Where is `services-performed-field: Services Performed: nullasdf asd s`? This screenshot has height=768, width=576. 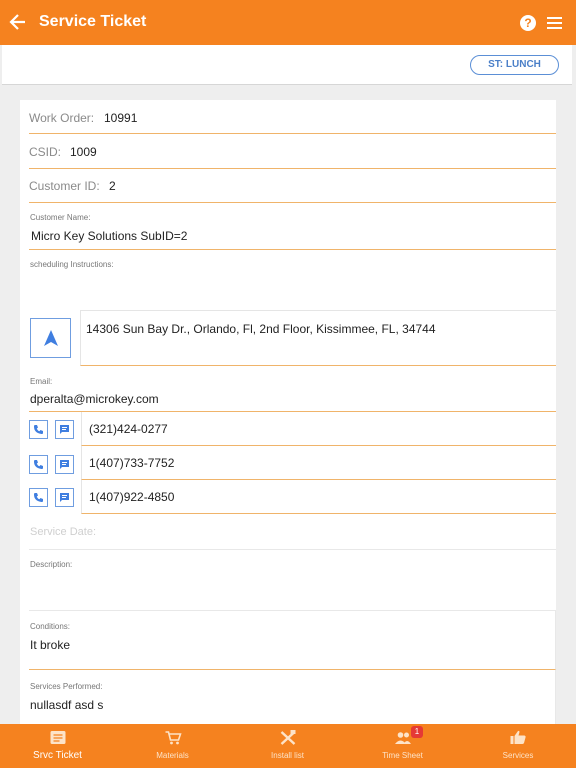
services-performed-field: Services Performed: nullasdf asd s is located at coordinates (292, 697).